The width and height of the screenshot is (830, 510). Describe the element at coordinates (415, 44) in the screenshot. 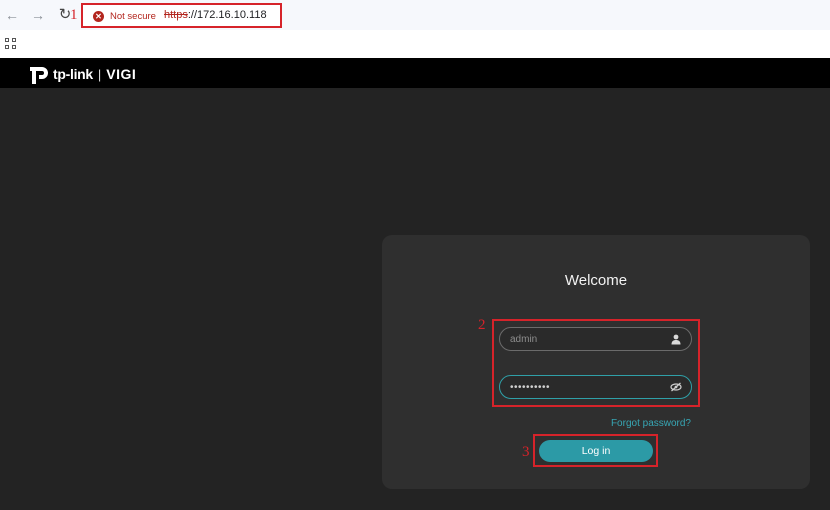

I see `bookmarks-bar` at that location.